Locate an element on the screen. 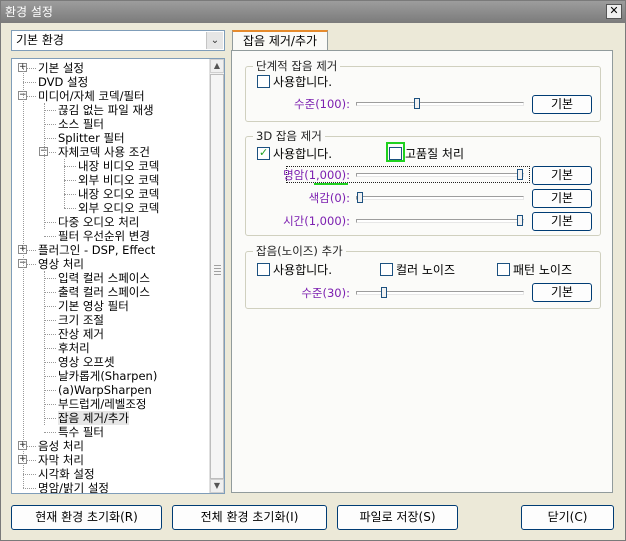 Image resolution: width=626 pixels, height=541 pixels. noise3d-enable-checkbox: ✓ 사용합니다. is located at coordinates (294, 154).